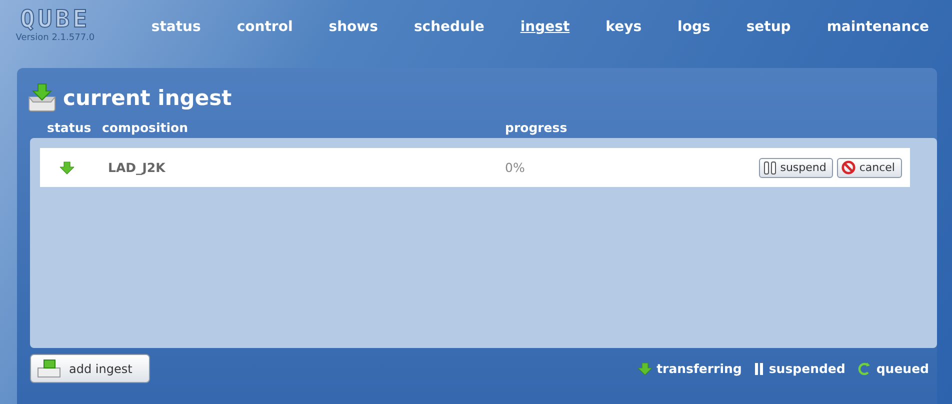 The height and width of the screenshot is (404, 952). I want to click on nav-tab: ingest, so click(545, 27).